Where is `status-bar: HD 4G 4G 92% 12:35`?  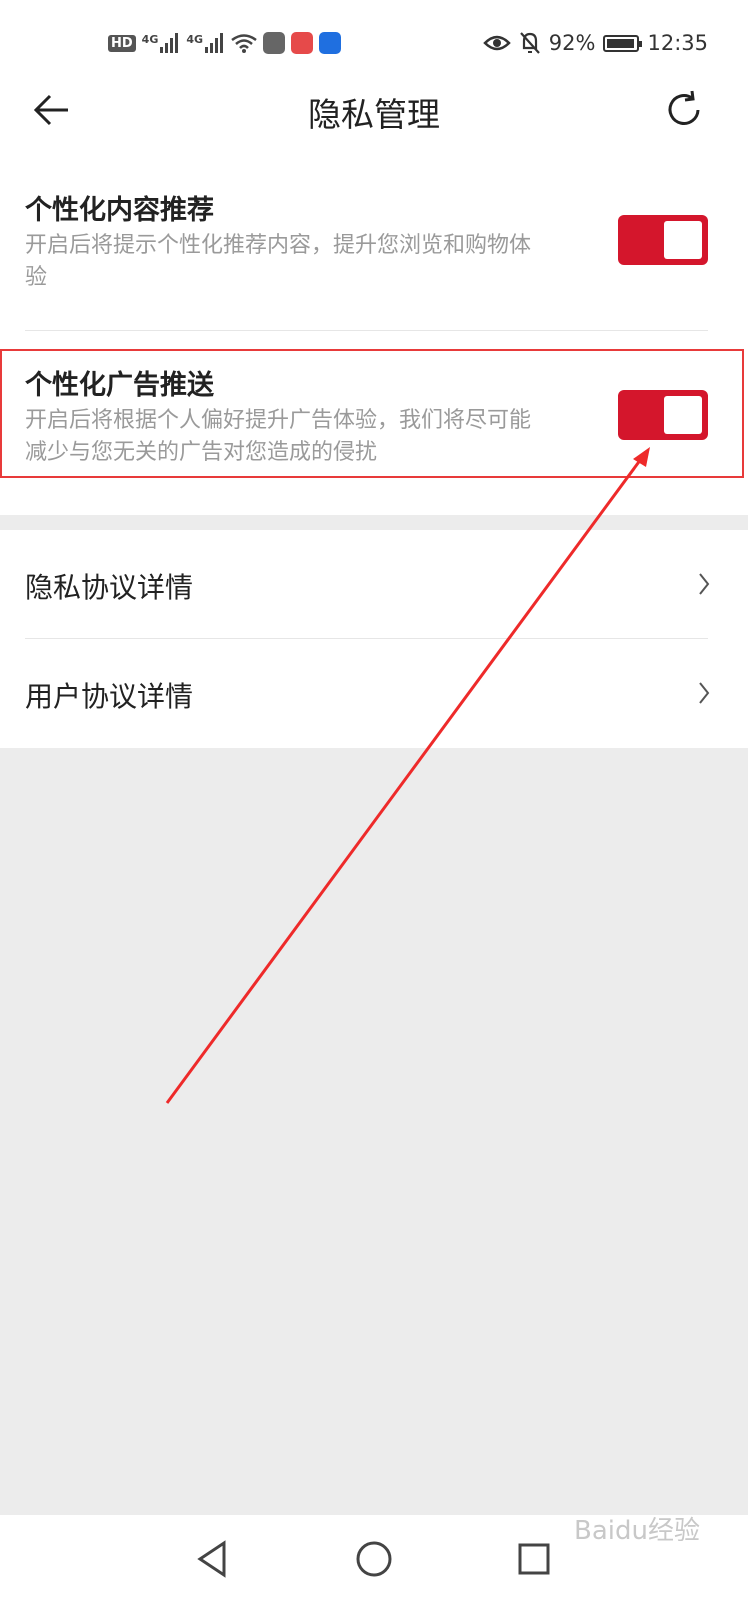
status-bar: HD 4G 4G 92% 12:35 is located at coordinates (374, 40).